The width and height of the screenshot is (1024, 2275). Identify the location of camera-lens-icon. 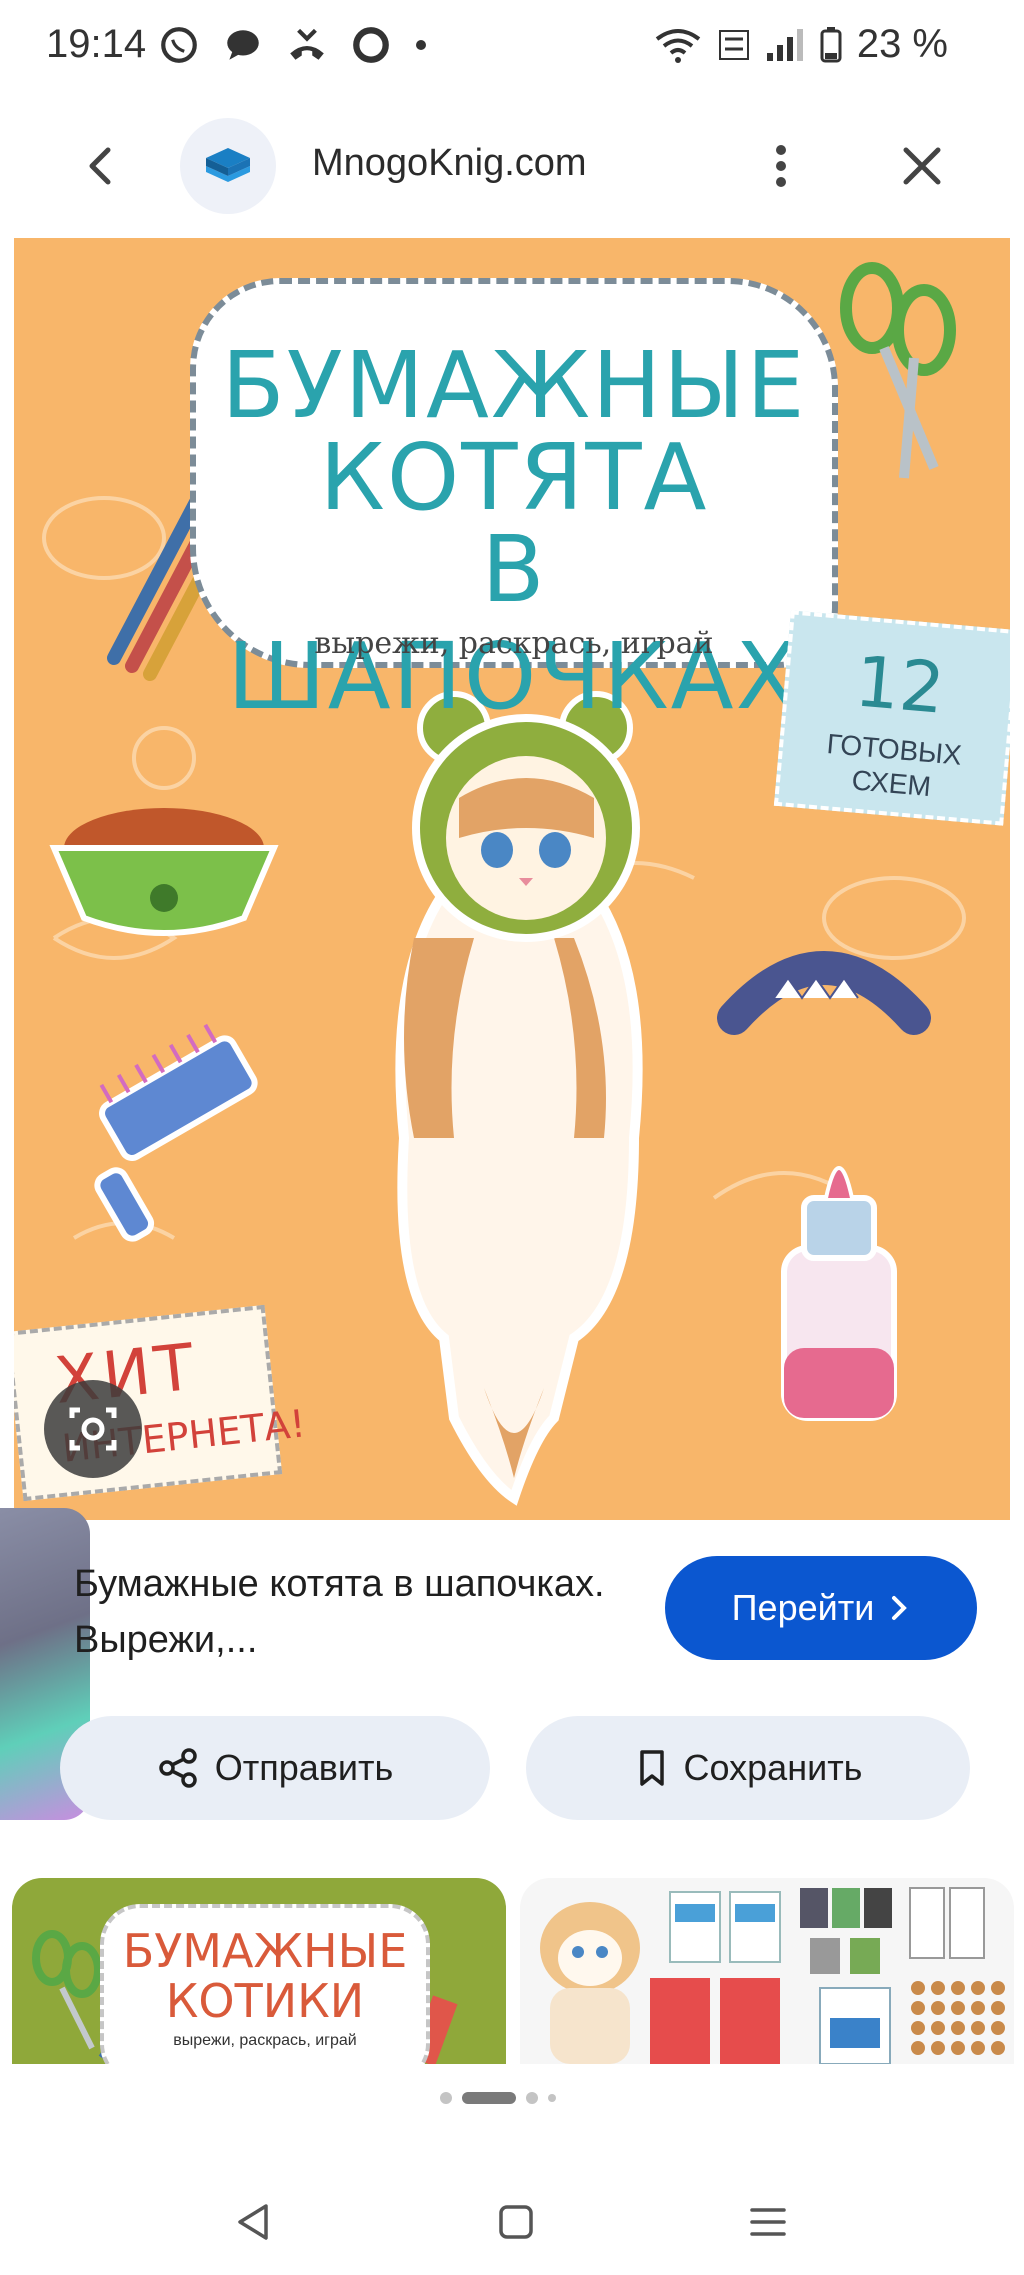
(93, 1429).